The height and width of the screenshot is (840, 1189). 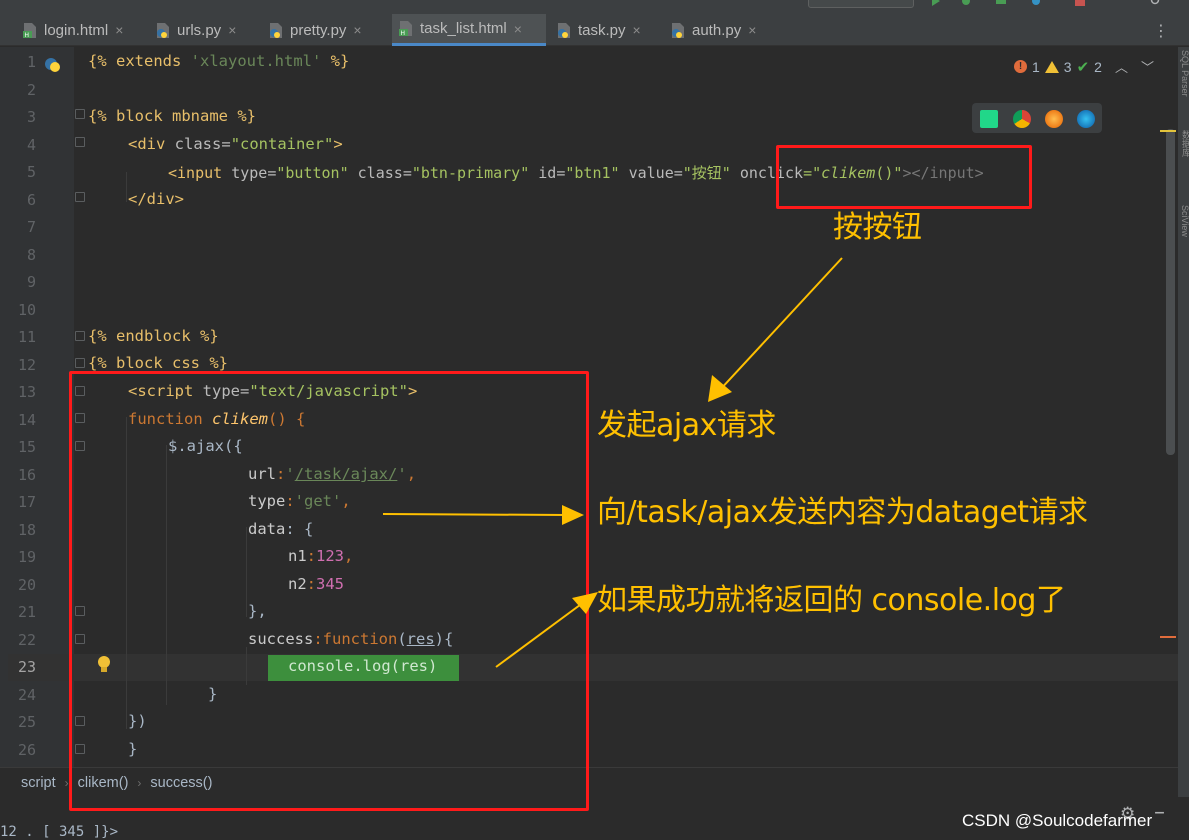 I want to click on stop-icon, so click(x=1080, y=3).